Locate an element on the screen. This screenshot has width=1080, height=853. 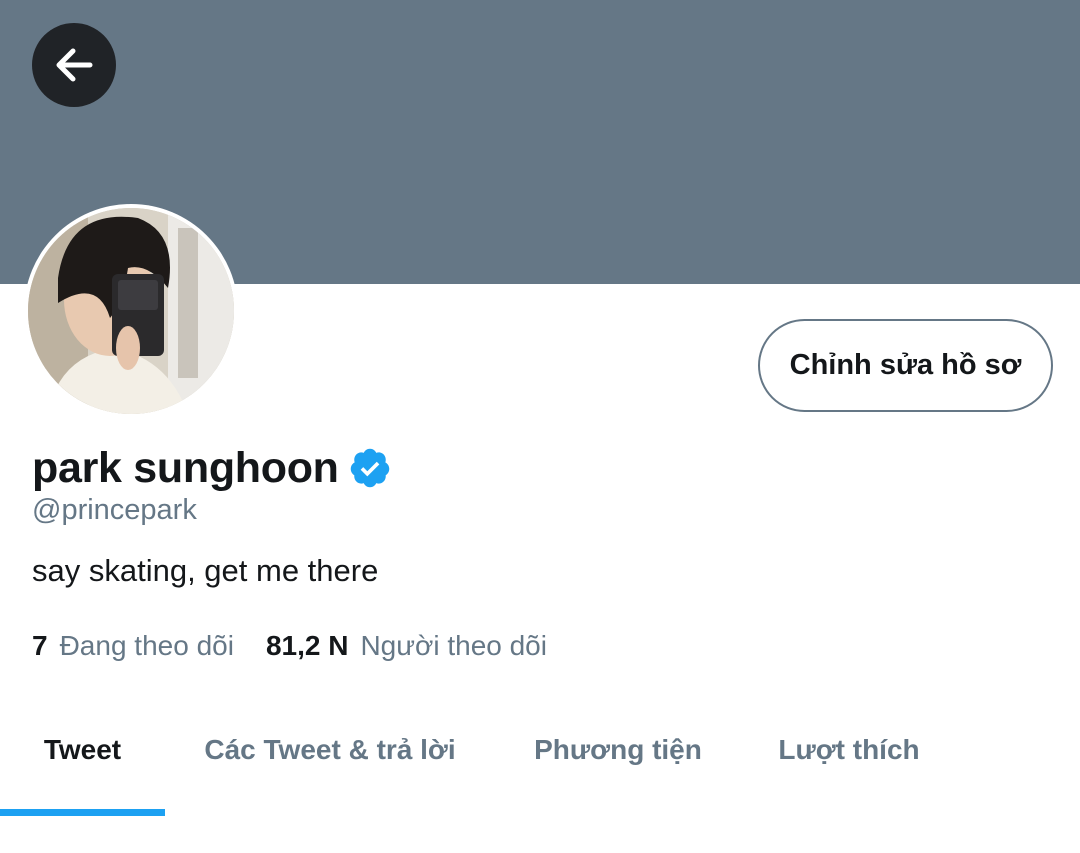
profile-photo is located at coordinates (131, 311).